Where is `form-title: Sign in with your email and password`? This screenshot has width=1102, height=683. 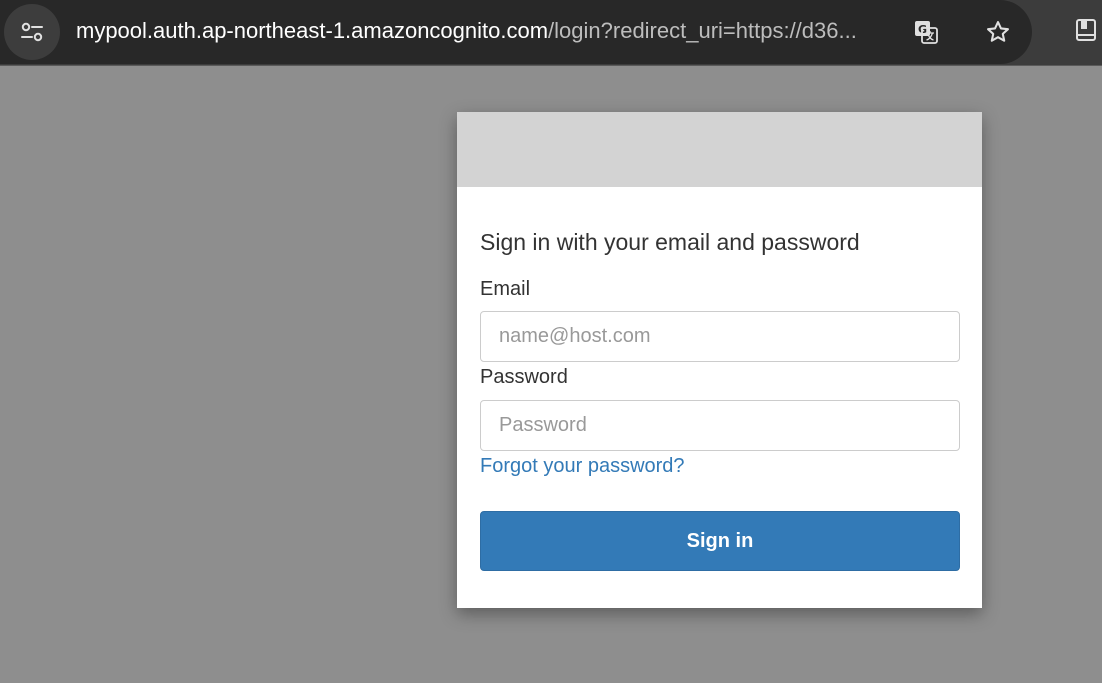
form-title: Sign in with your email and password is located at coordinates (670, 242).